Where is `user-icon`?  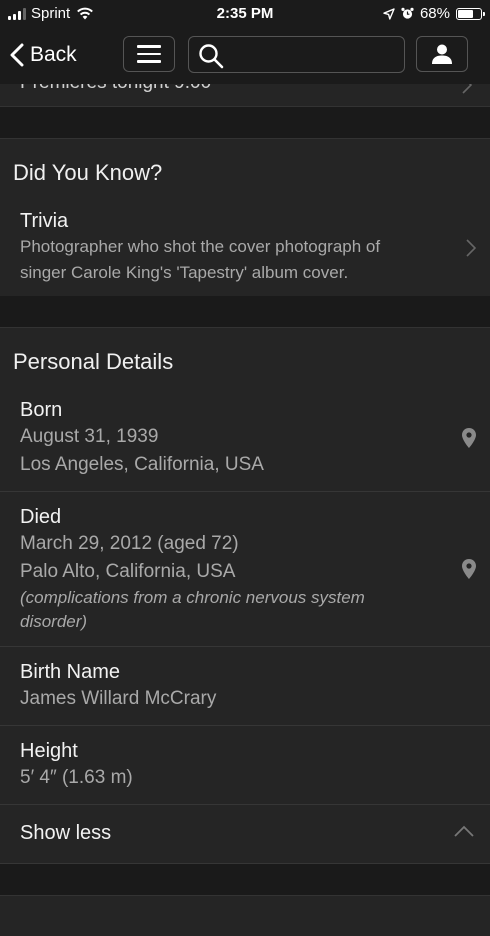
user-icon is located at coordinates (442, 54).